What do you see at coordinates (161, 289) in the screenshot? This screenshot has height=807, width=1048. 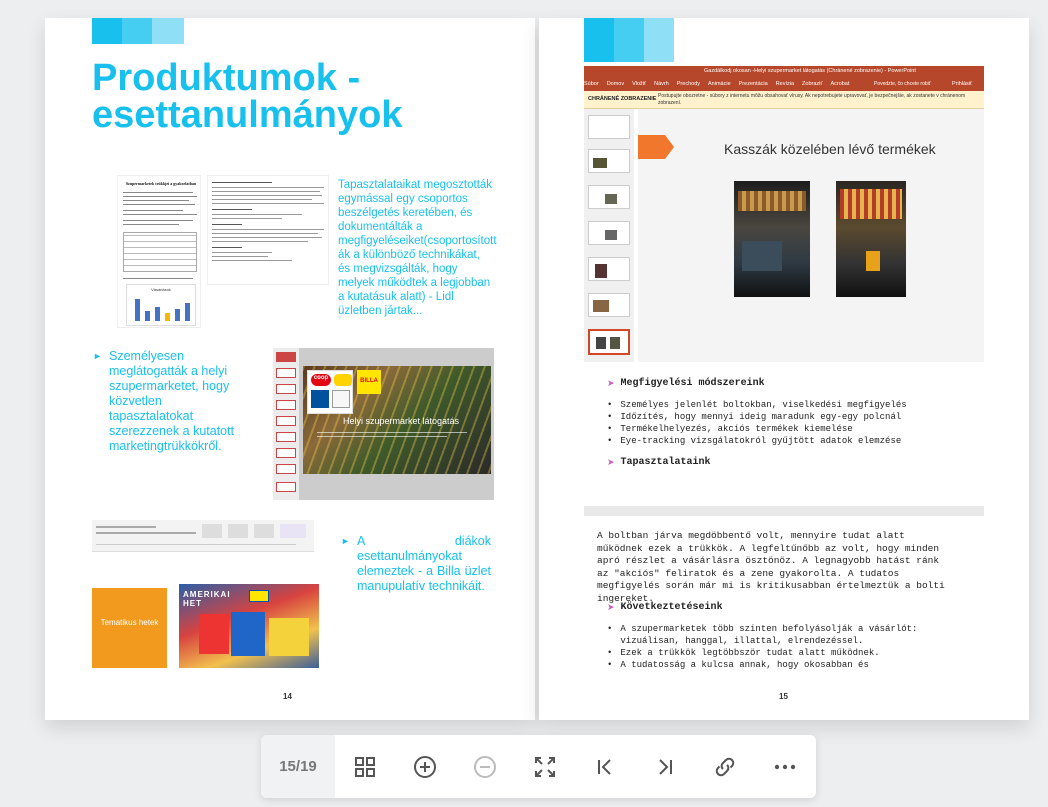 I see `chart-thumb-title: Vásárlások` at bounding box center [161, 289].